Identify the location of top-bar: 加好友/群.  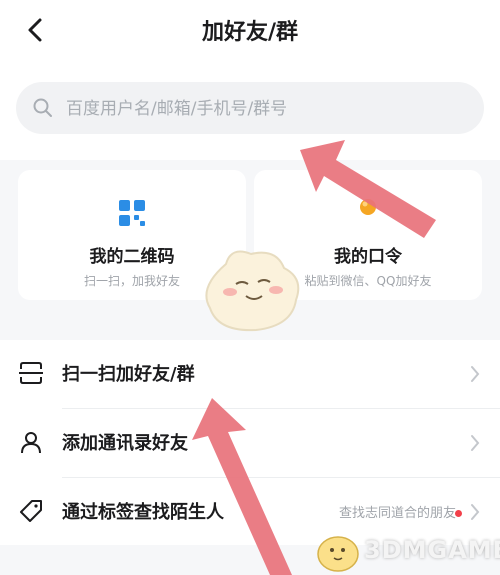
(250, 30).